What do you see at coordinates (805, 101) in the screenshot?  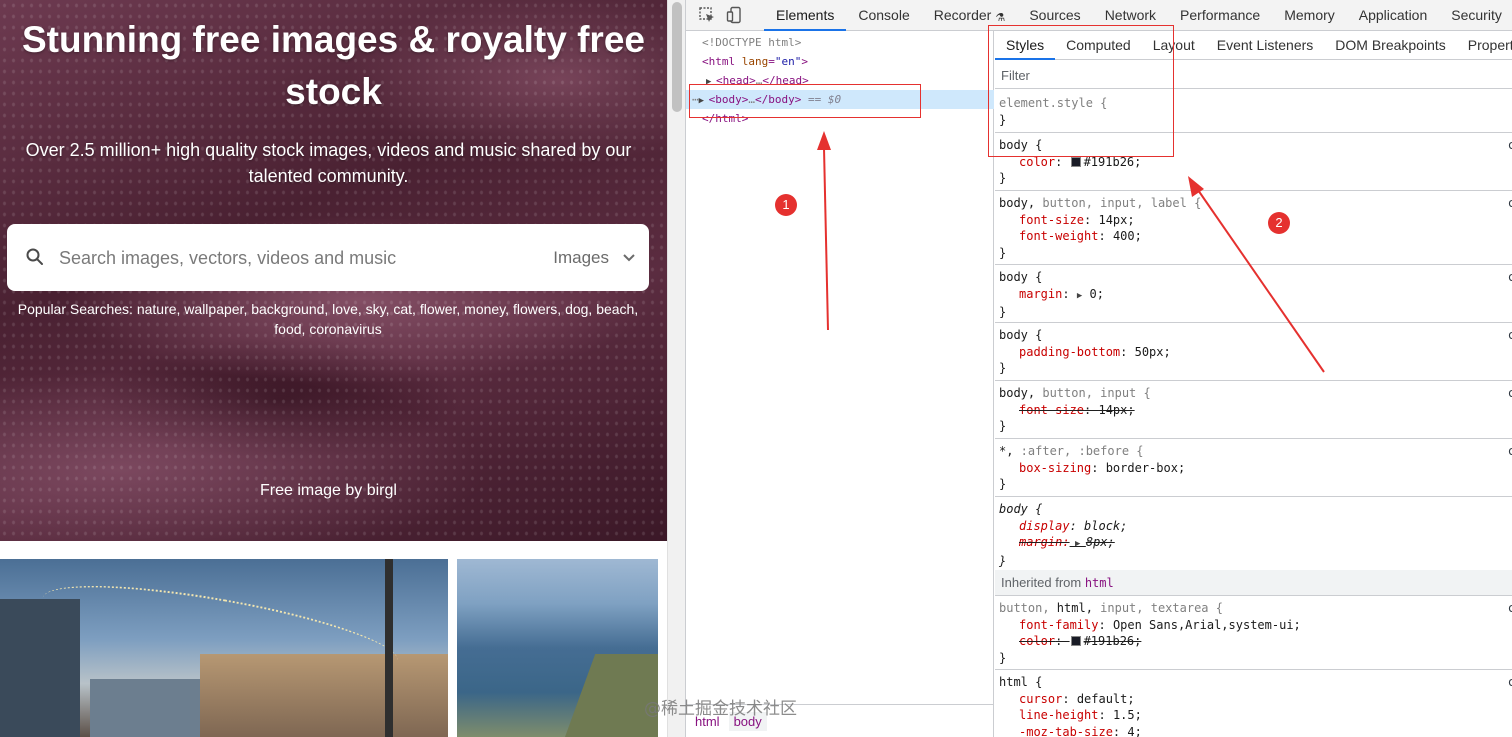 I see `annotation-box-body-node` at bounding box center [805, 101].